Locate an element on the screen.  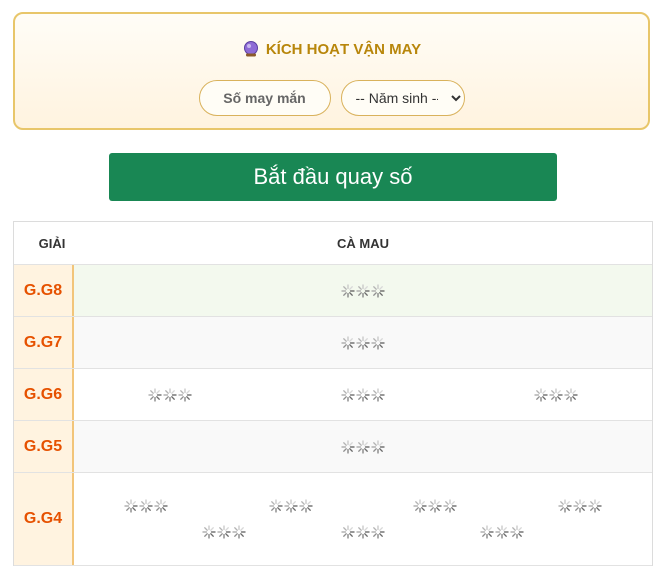
table-row: G.G5 is located at coordinates (333, 447).